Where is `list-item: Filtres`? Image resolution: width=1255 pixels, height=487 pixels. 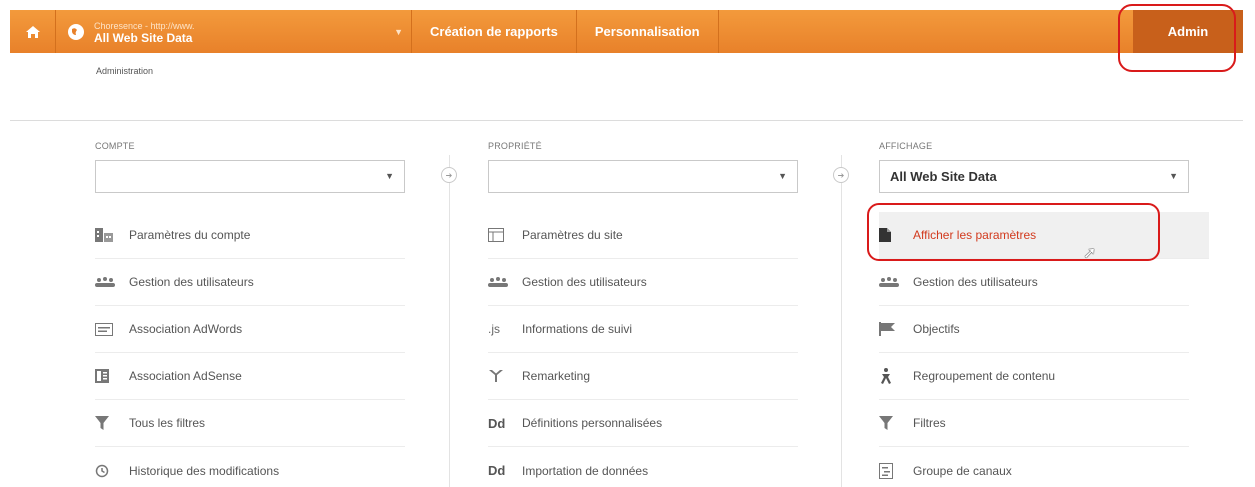 list-item: Filtres is located at coordinates (1034, 423).